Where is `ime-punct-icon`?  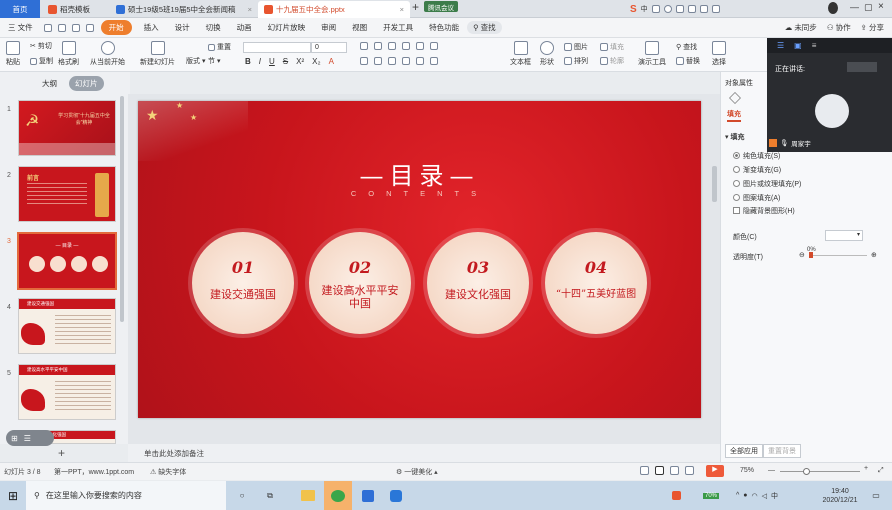
ime-punct-icon is located at coordinates (655, 9).